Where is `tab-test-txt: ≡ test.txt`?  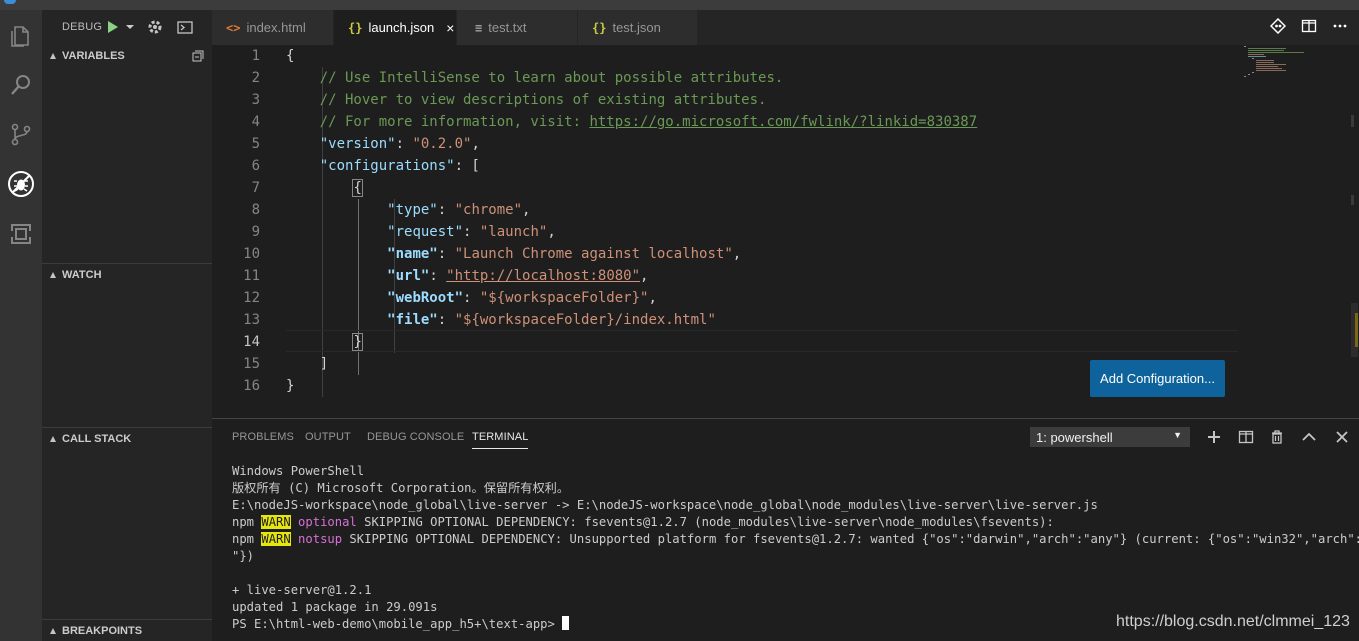
tab-test-txt: ≡ test.txt is located at coordinates (517, 27).